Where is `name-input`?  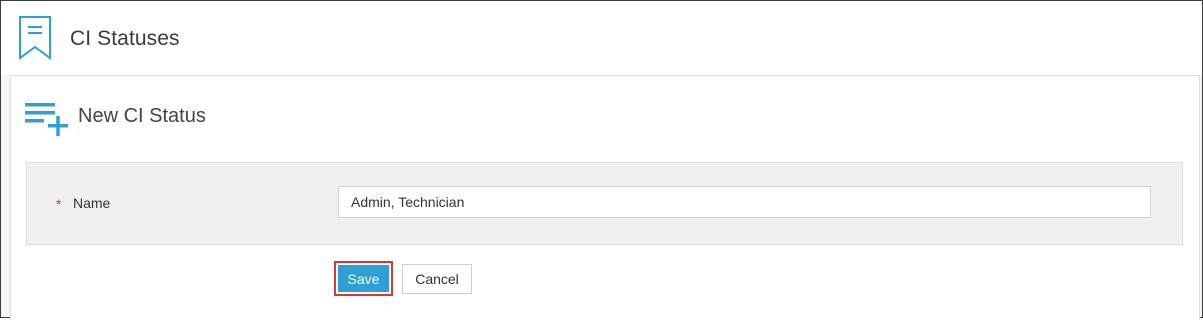 name-input is located at coordinates (744, 202).